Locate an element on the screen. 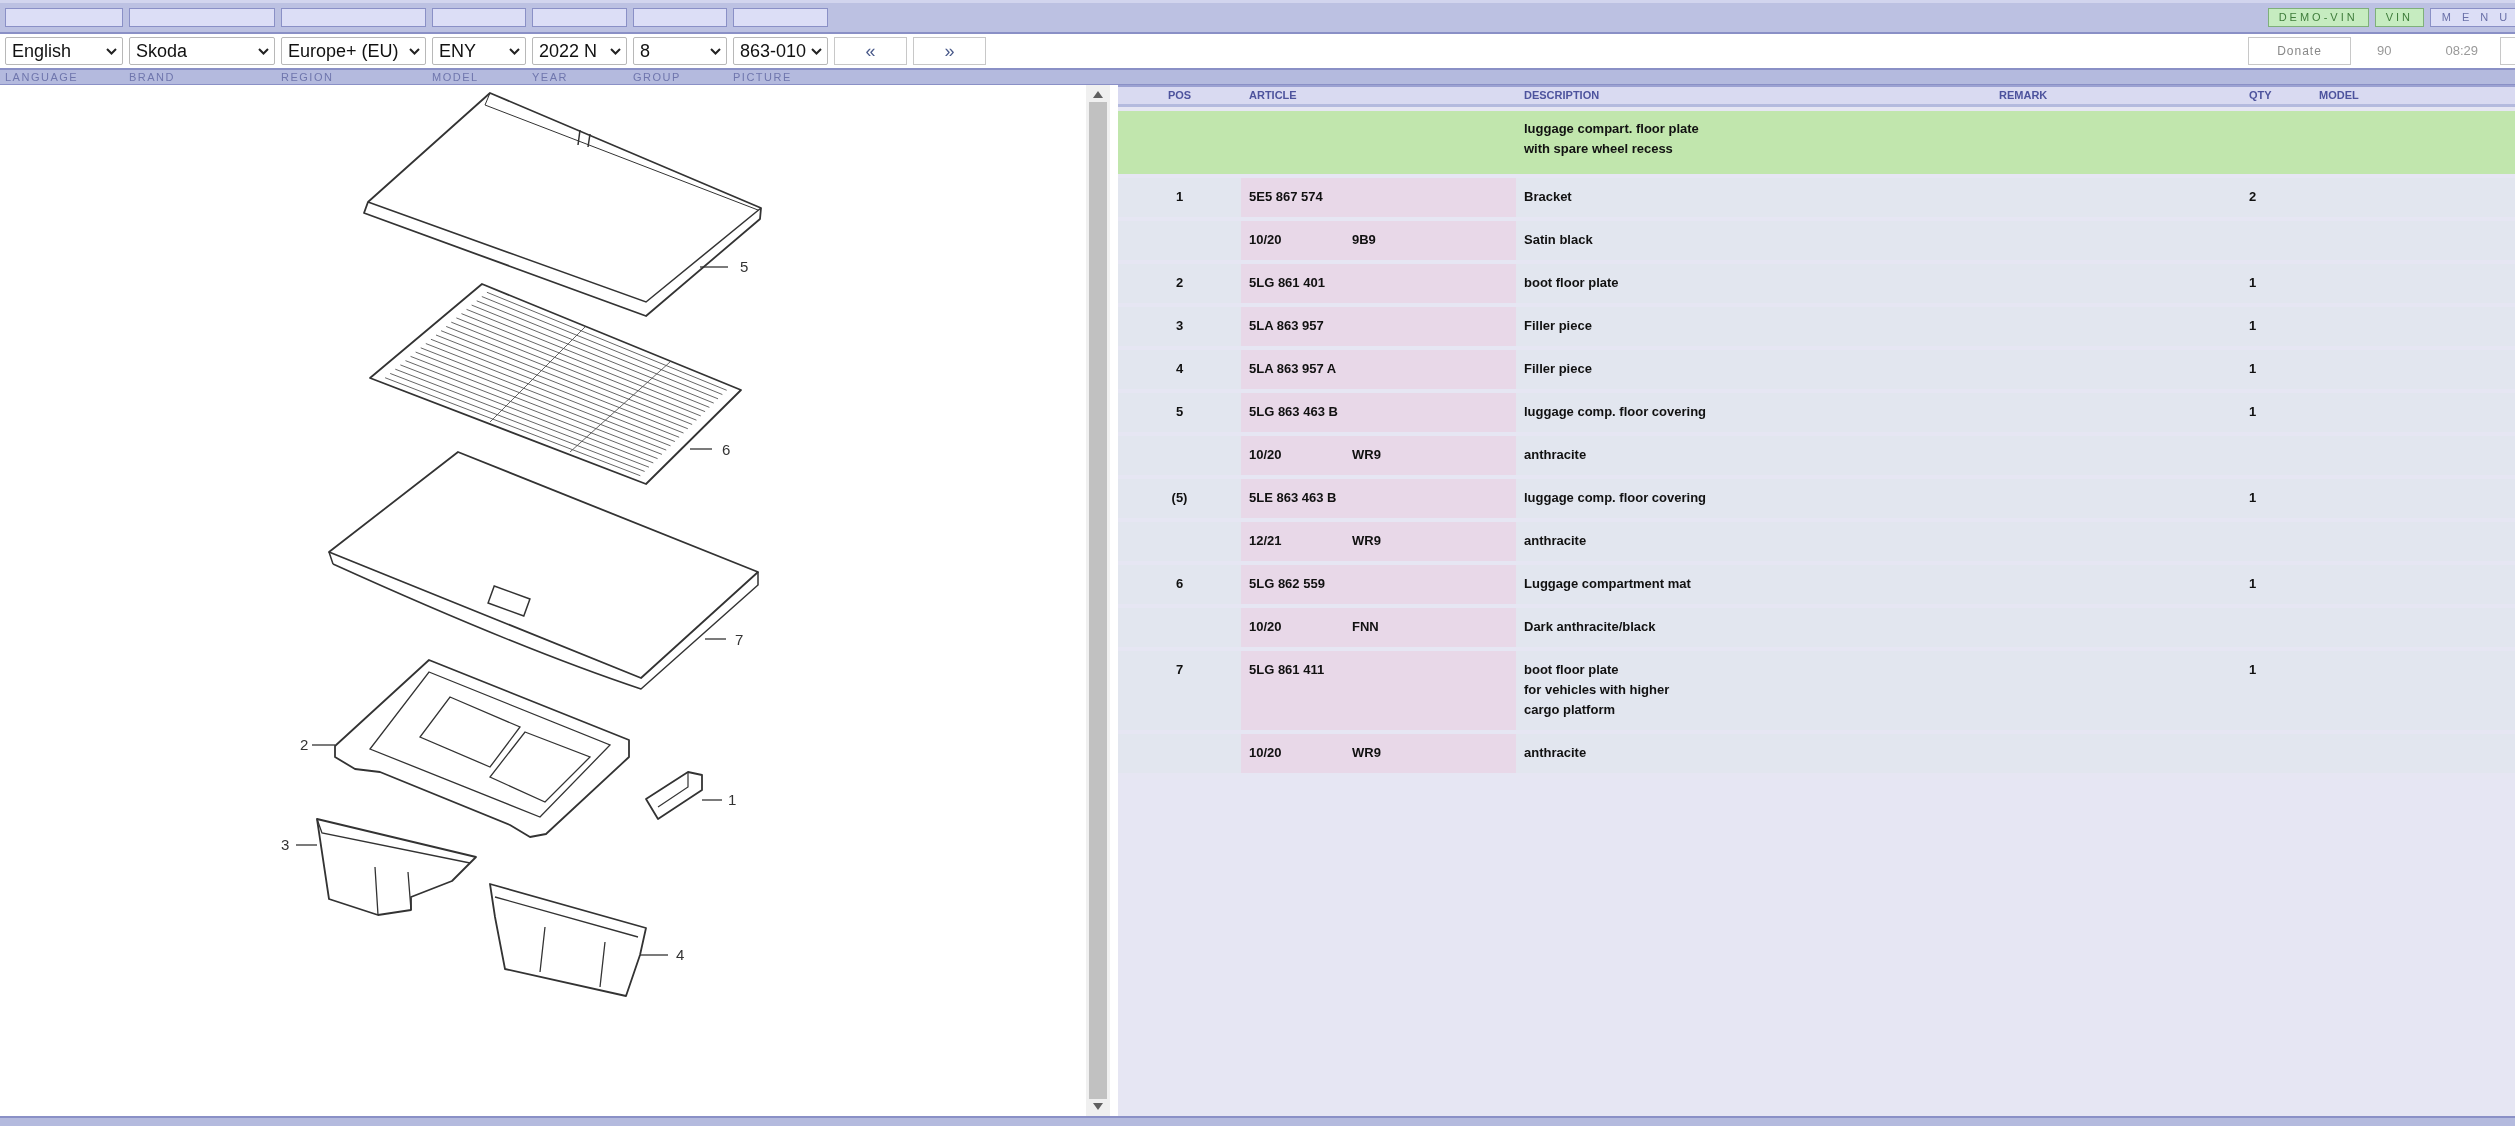 The height and width of the screenshot is (1127, 2515). table-cell: 5LG 862 559 is located at coordinates (1378, 584).